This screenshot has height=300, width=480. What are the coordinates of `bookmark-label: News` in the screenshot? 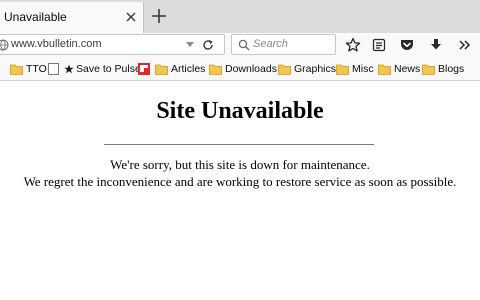 It's located at (407, 69).